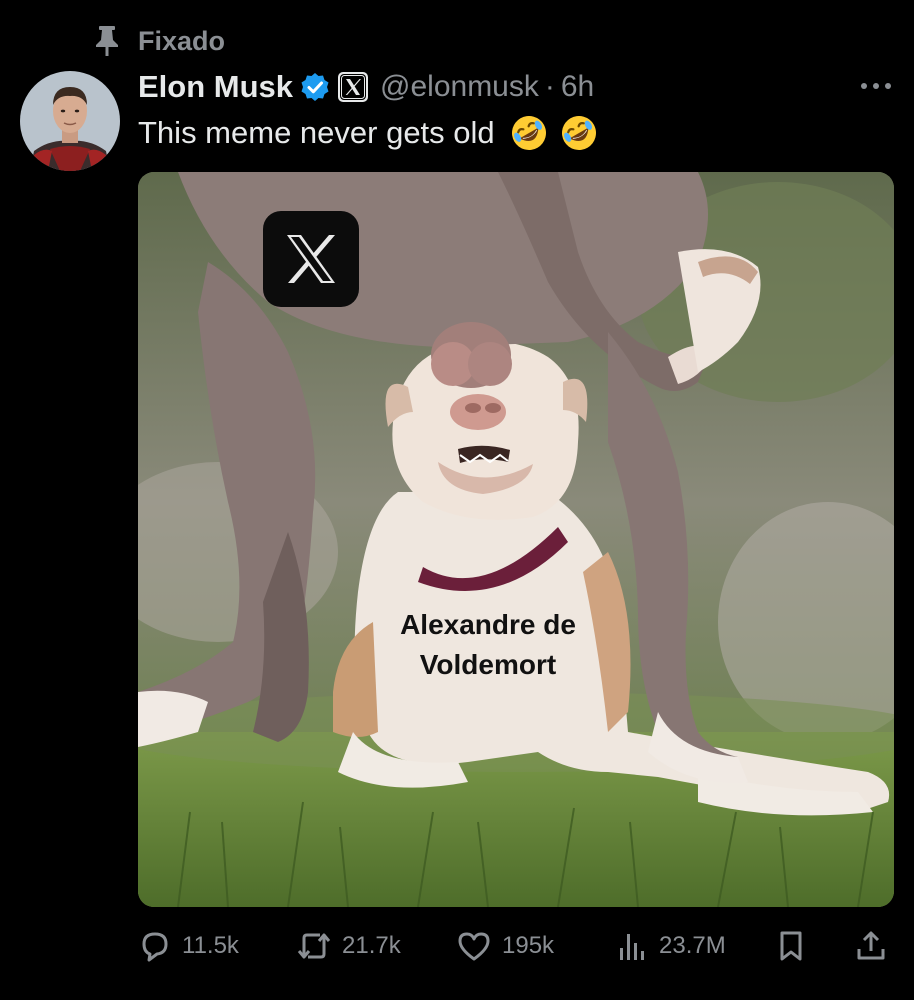  I want to click on tweet-time: 6h, so click(577, 87).